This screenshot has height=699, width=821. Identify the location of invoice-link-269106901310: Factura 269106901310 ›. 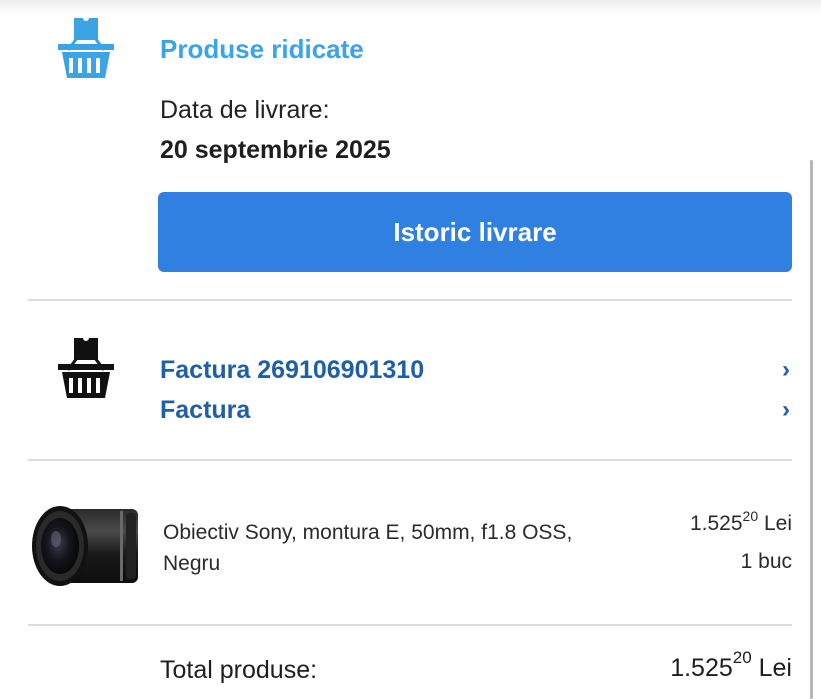
(476, 370).